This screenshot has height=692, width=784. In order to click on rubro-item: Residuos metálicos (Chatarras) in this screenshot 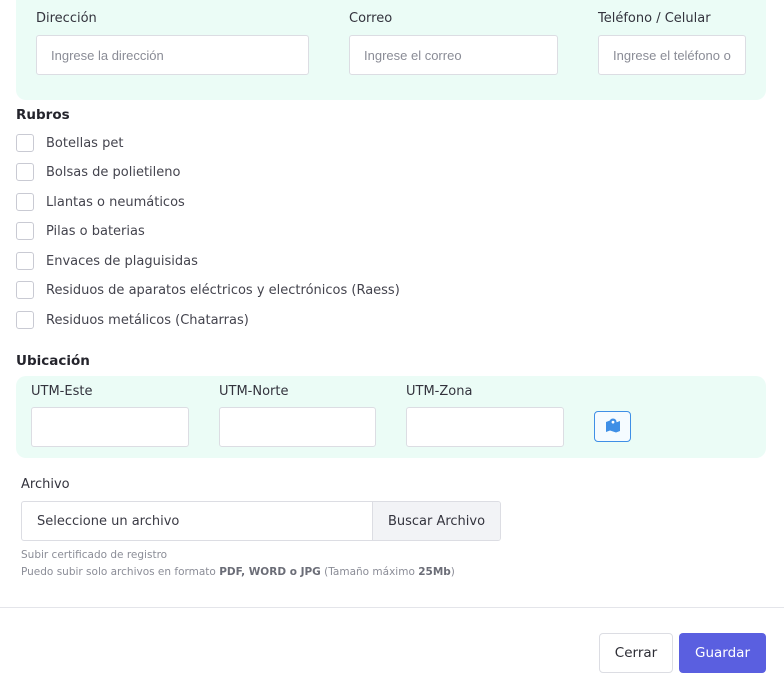, I will do `click(132, 320)`.